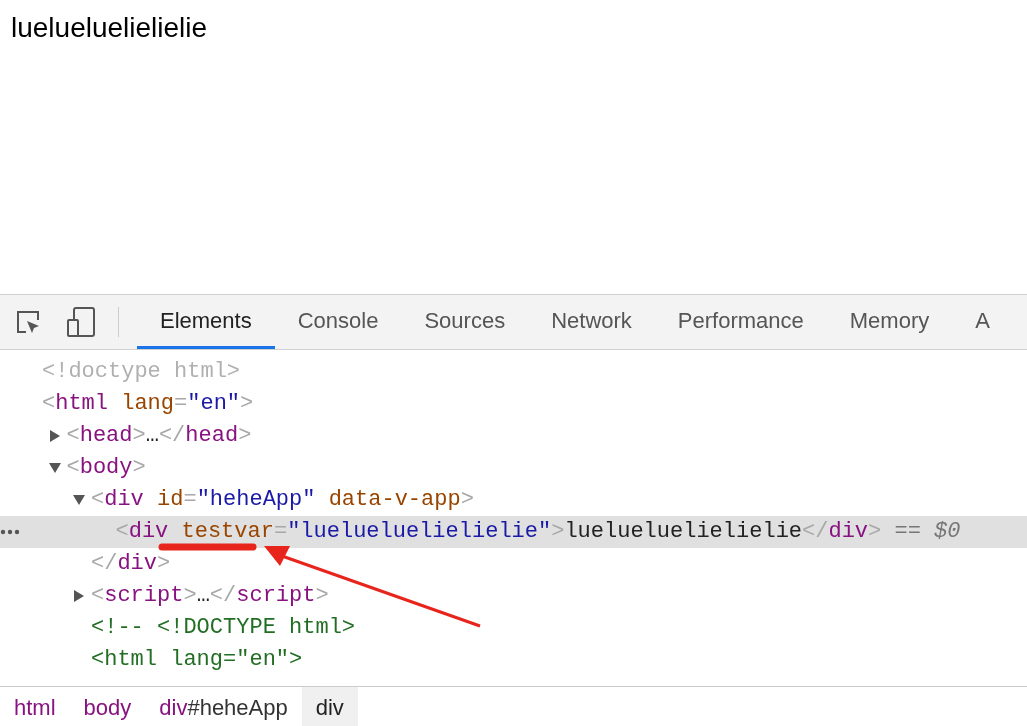  I want to click on devtools-tab: Console, so click(338, 322).